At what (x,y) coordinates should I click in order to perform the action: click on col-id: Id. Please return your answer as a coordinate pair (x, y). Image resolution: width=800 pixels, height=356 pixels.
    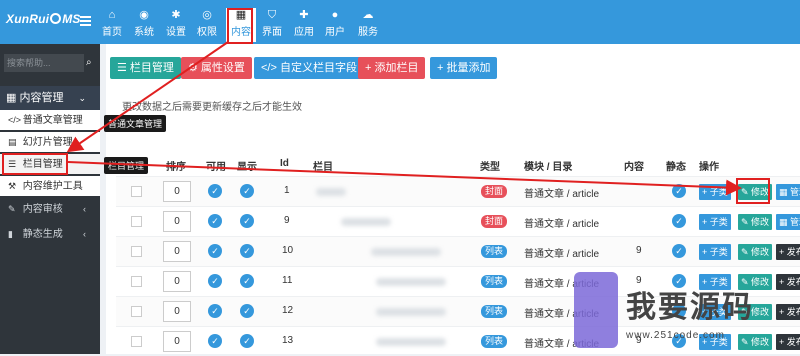
    Looking at the image, I should click on (284, 163).